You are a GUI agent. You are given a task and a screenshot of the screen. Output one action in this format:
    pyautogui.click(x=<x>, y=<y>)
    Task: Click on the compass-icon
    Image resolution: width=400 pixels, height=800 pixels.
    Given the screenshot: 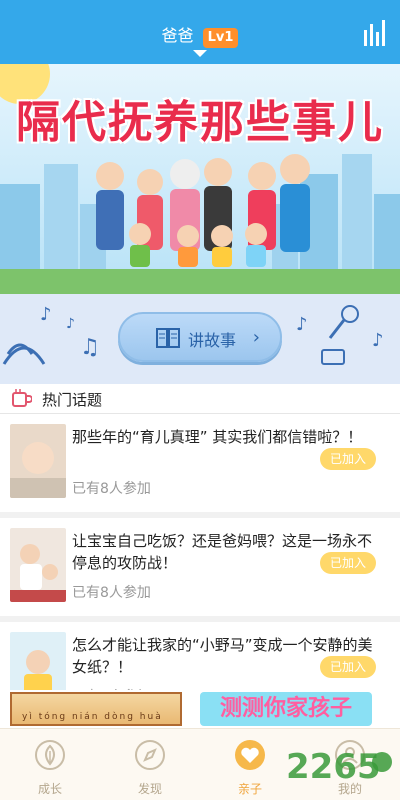 What is the action you would take?
    pyautogui.click(x=150, y=755)
    